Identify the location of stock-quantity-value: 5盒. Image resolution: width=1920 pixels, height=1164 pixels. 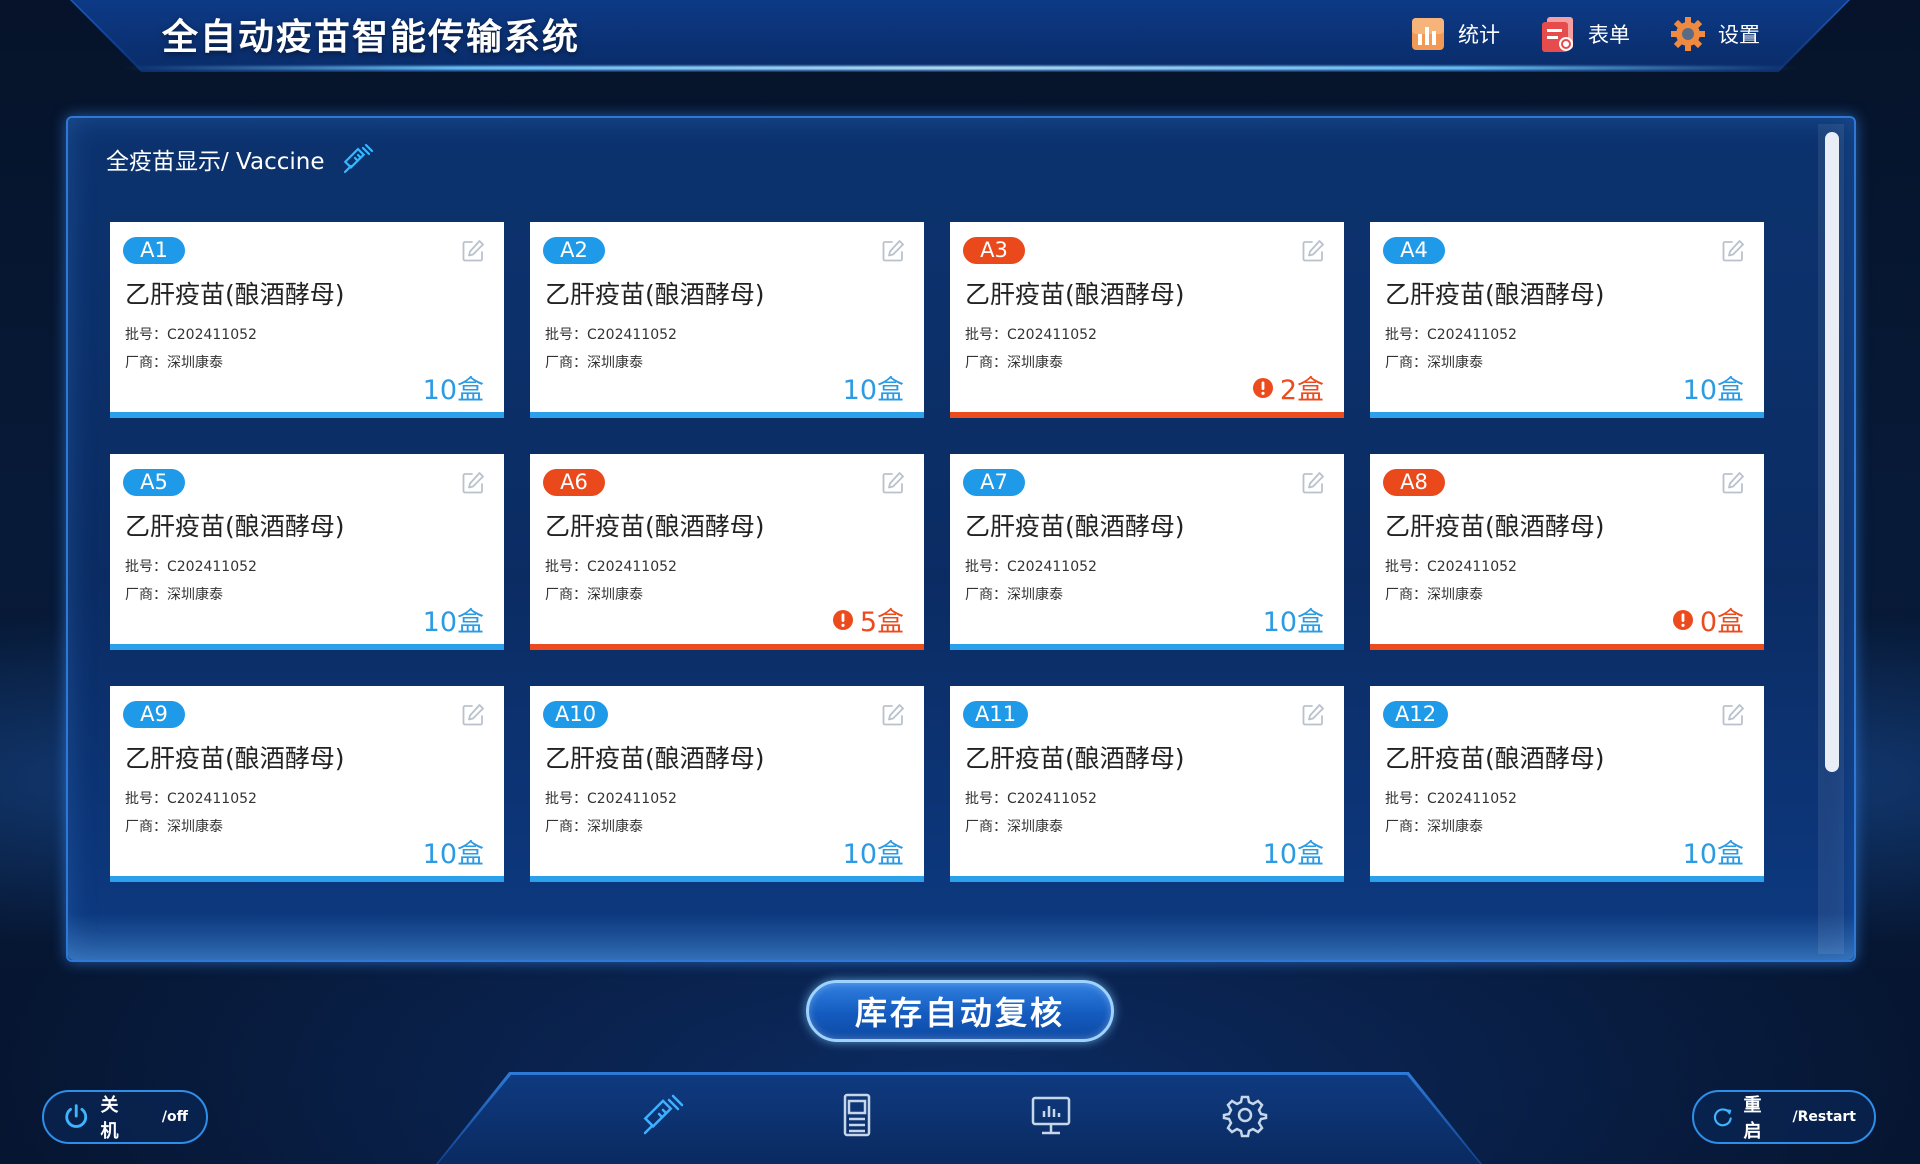
(881, 622).